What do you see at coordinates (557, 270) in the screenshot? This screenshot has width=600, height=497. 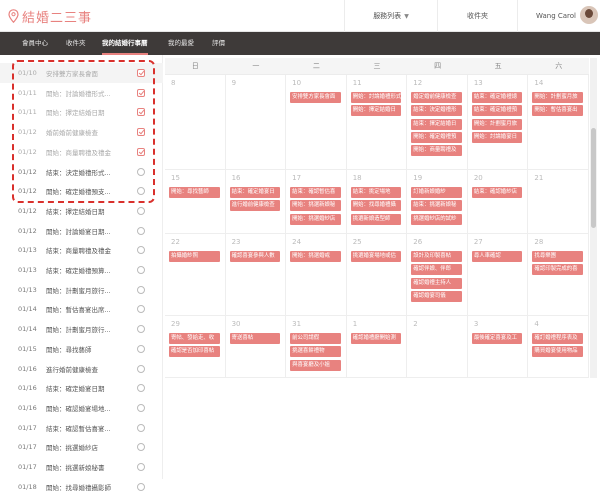 I see `calendar-event: 確認印製完成的喜` at bounding box center [557, 270].